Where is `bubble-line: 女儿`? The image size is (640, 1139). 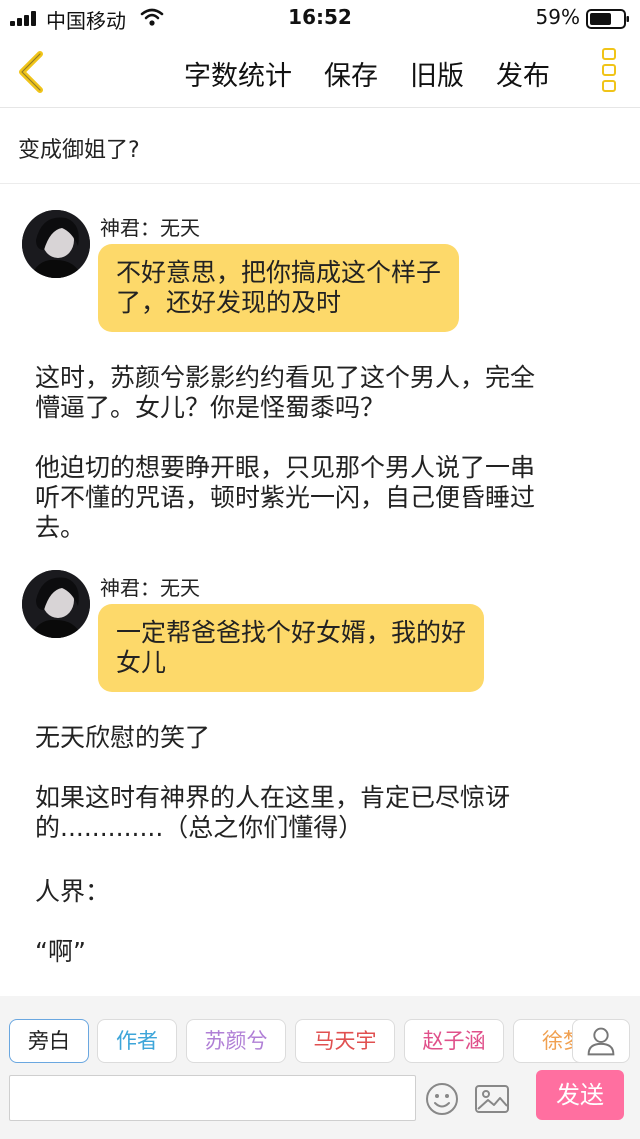 bubble-line: 女儿 is located at coordinates (141, 662).